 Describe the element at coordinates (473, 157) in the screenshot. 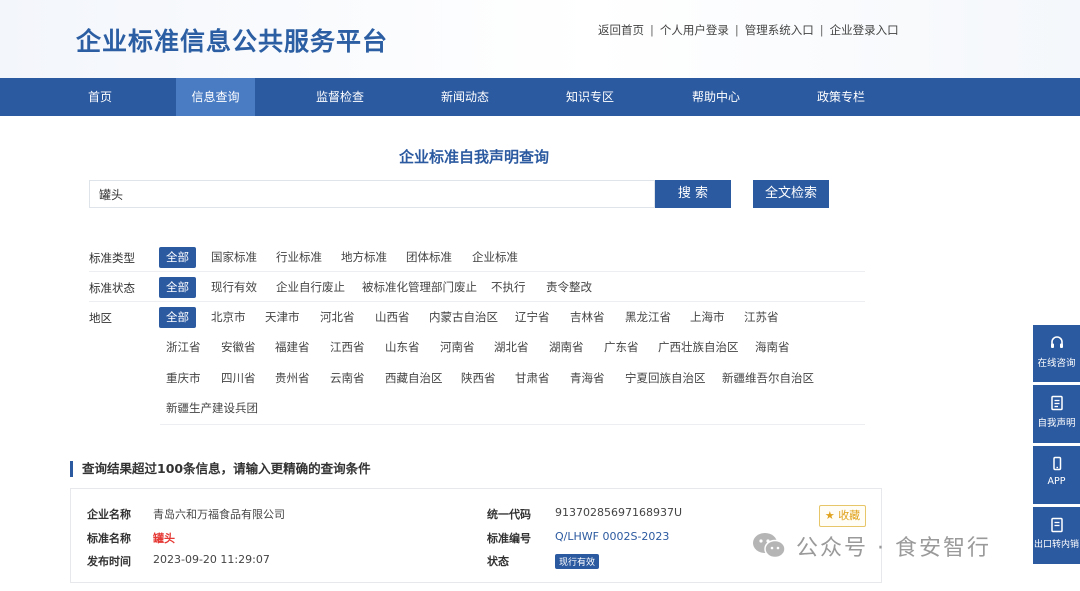

I see `page-title: 企业标准自我声明查询` at that location.